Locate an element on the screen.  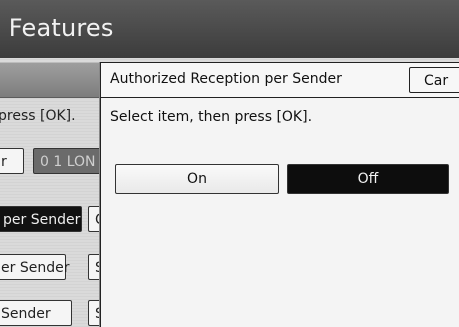
off-button: Off is located at coordinates (368, 179).